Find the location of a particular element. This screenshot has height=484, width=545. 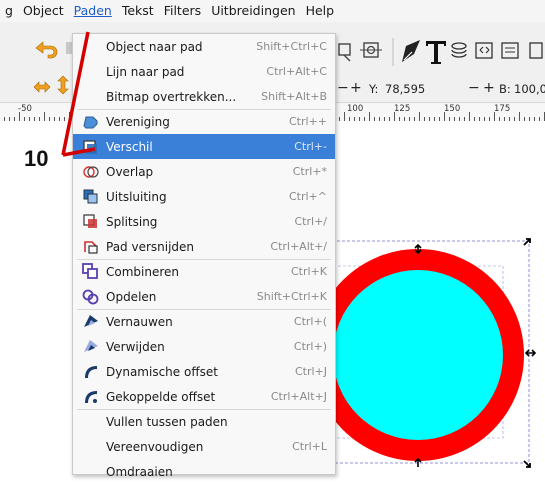

dynamic-offset-icon is located at coordinates (91, 372).